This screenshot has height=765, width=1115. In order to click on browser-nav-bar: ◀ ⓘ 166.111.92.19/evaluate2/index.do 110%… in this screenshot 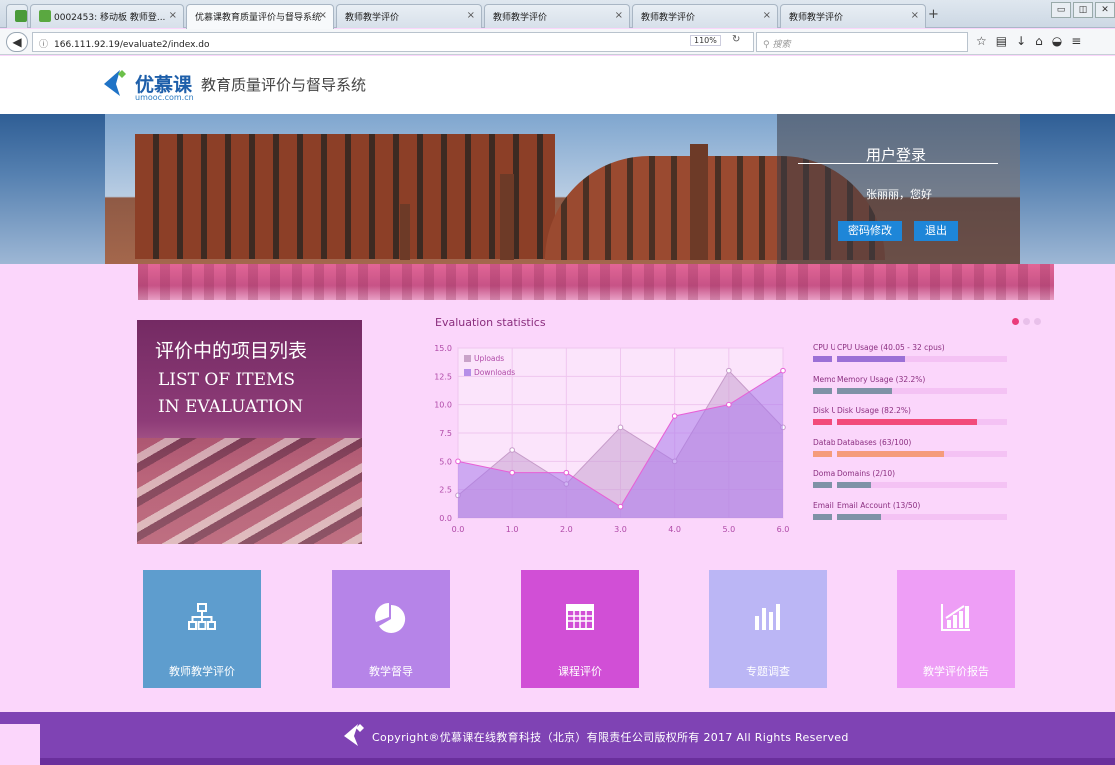, I will do `click(557, 42)`.